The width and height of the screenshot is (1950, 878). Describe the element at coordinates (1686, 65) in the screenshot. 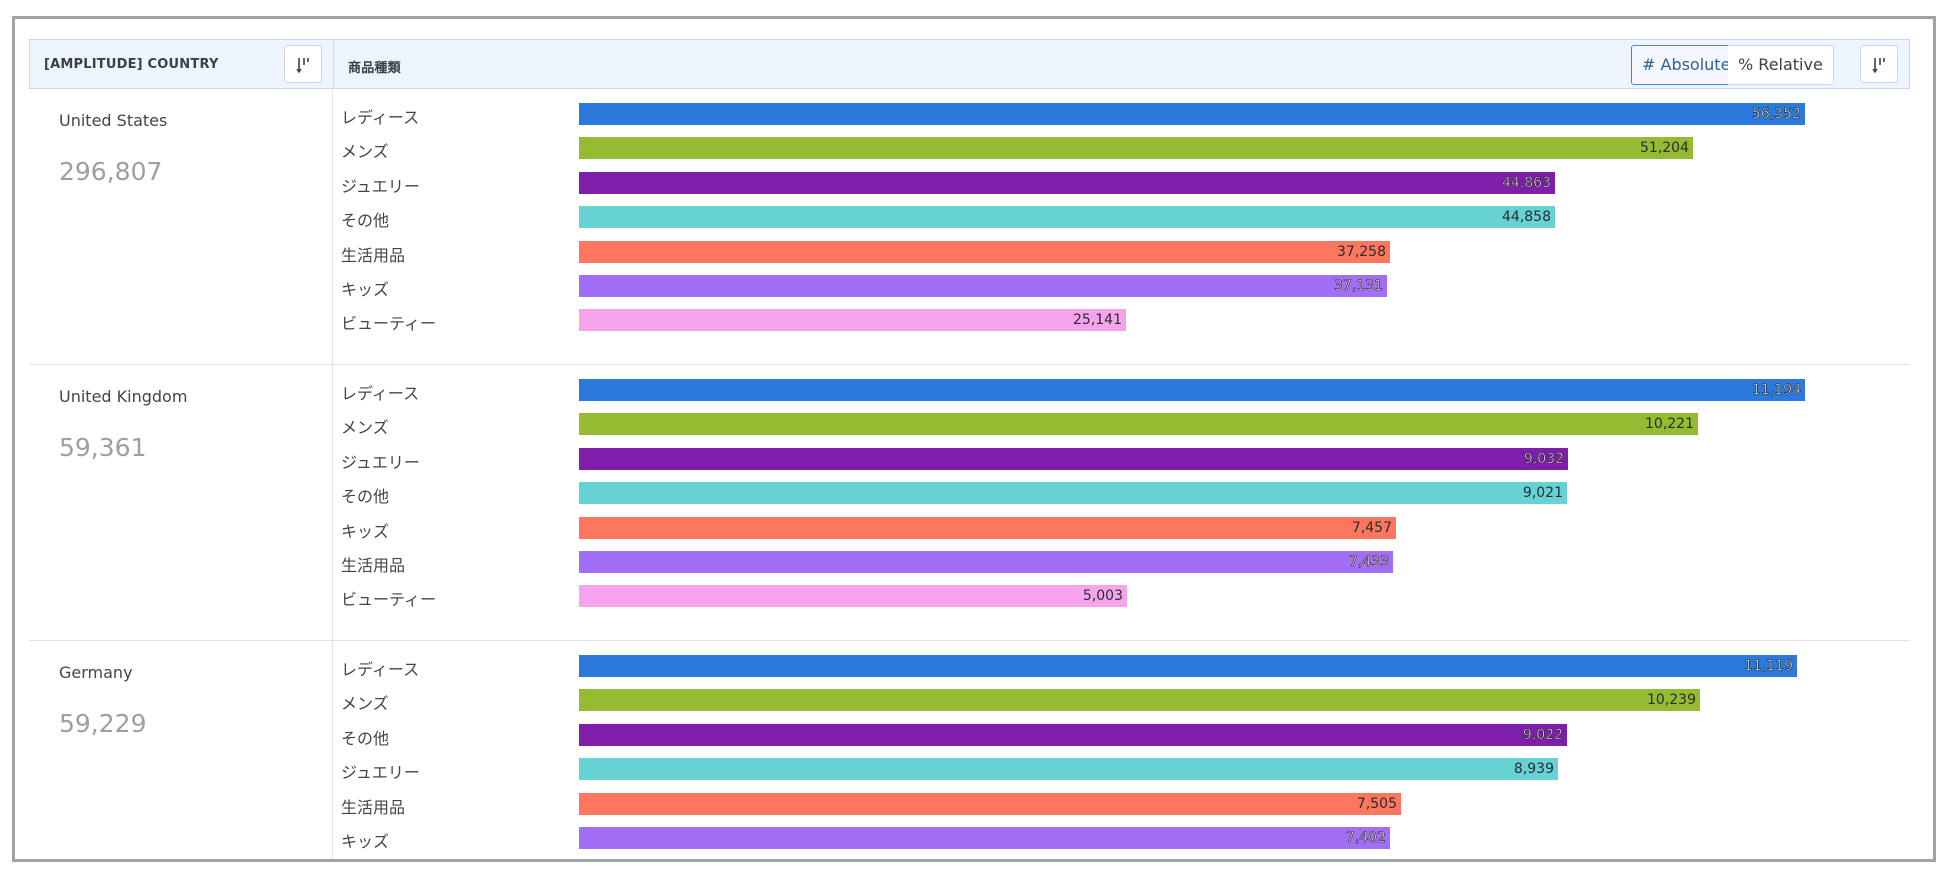

I see `absolute-toggle-button: # Absolute` at that location.